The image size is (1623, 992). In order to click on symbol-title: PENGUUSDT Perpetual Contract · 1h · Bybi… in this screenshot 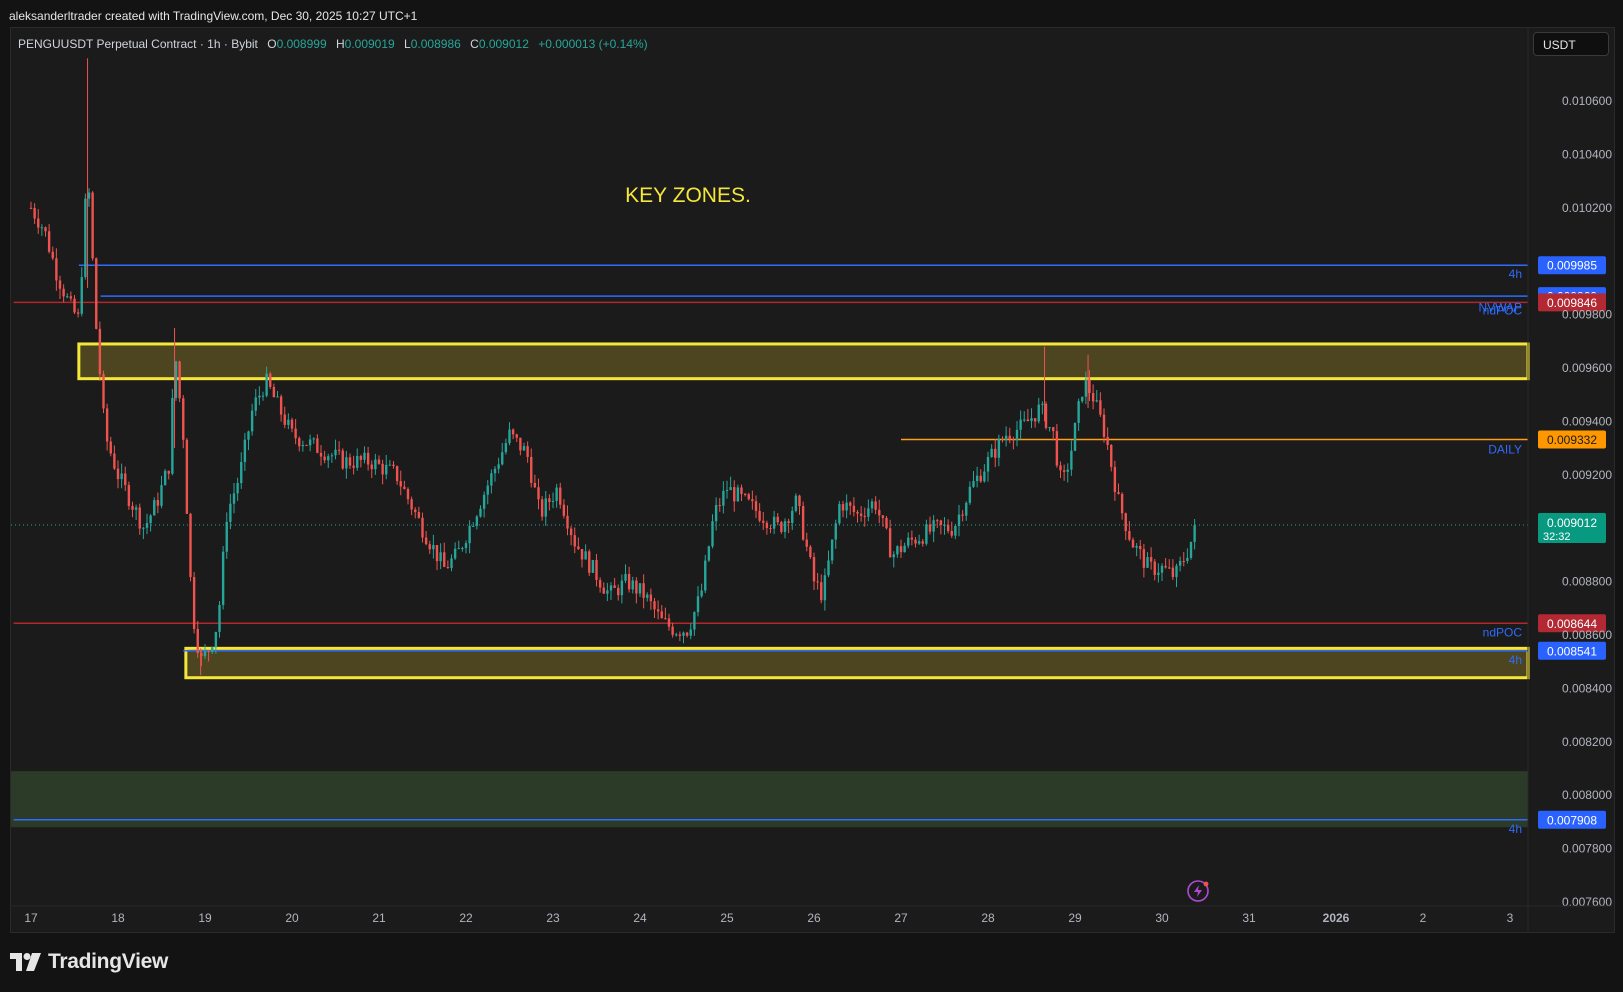, I will do `click(138, 44)`.